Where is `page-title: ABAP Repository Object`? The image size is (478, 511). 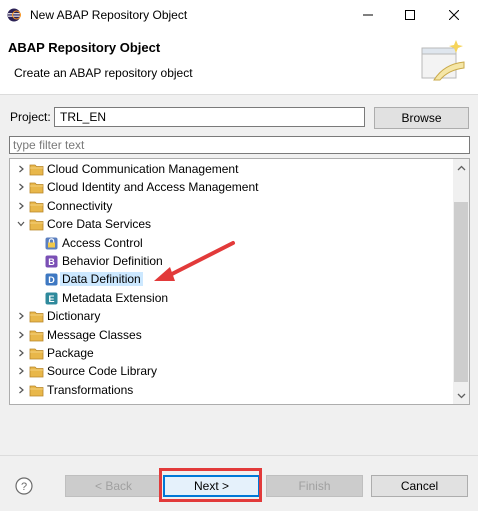
page-title: ABAP Repository Object is located at coordinates (84, 47).